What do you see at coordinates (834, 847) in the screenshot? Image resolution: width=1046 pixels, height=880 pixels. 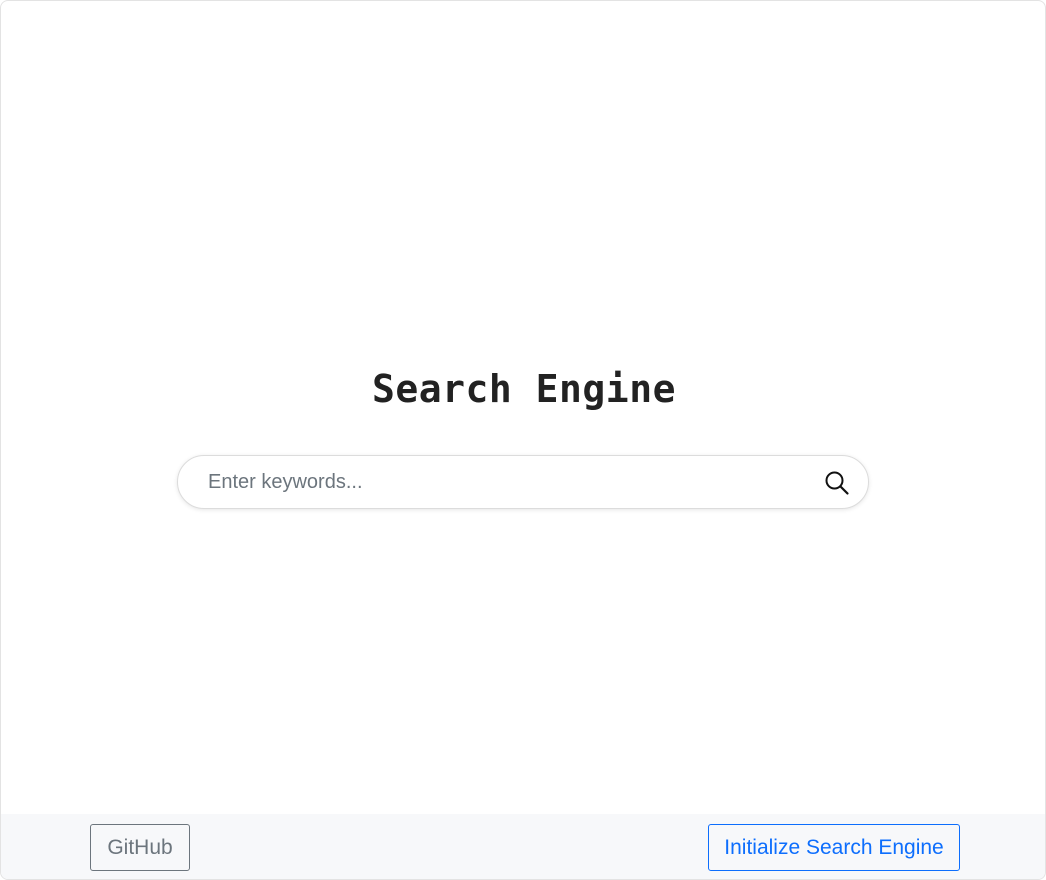 I see `initialize-search-engine-button: Initialize Search Engine` at bounding box center [834, 847].